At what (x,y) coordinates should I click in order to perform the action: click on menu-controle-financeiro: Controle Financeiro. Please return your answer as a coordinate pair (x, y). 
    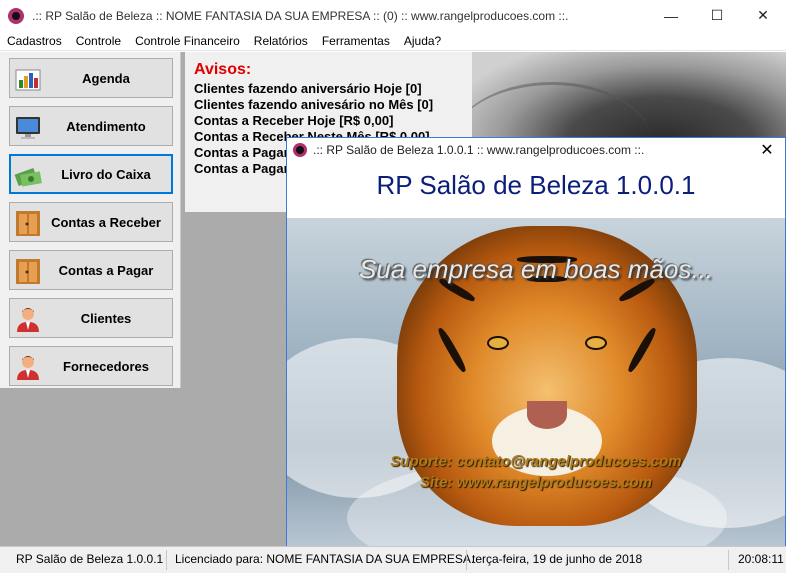
    Looking at the image, I should click on (187, 41).